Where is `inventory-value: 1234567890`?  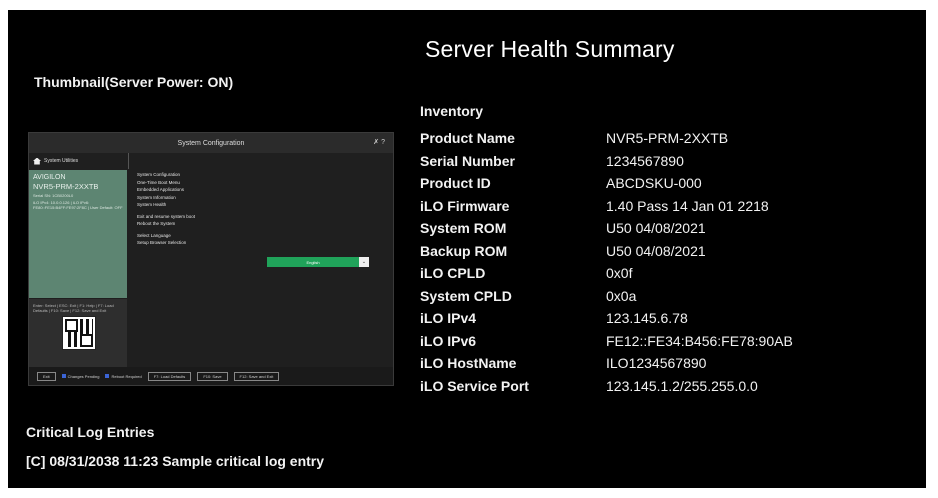
inventory-value: 1234567890 is located at coordinates (645, 160).